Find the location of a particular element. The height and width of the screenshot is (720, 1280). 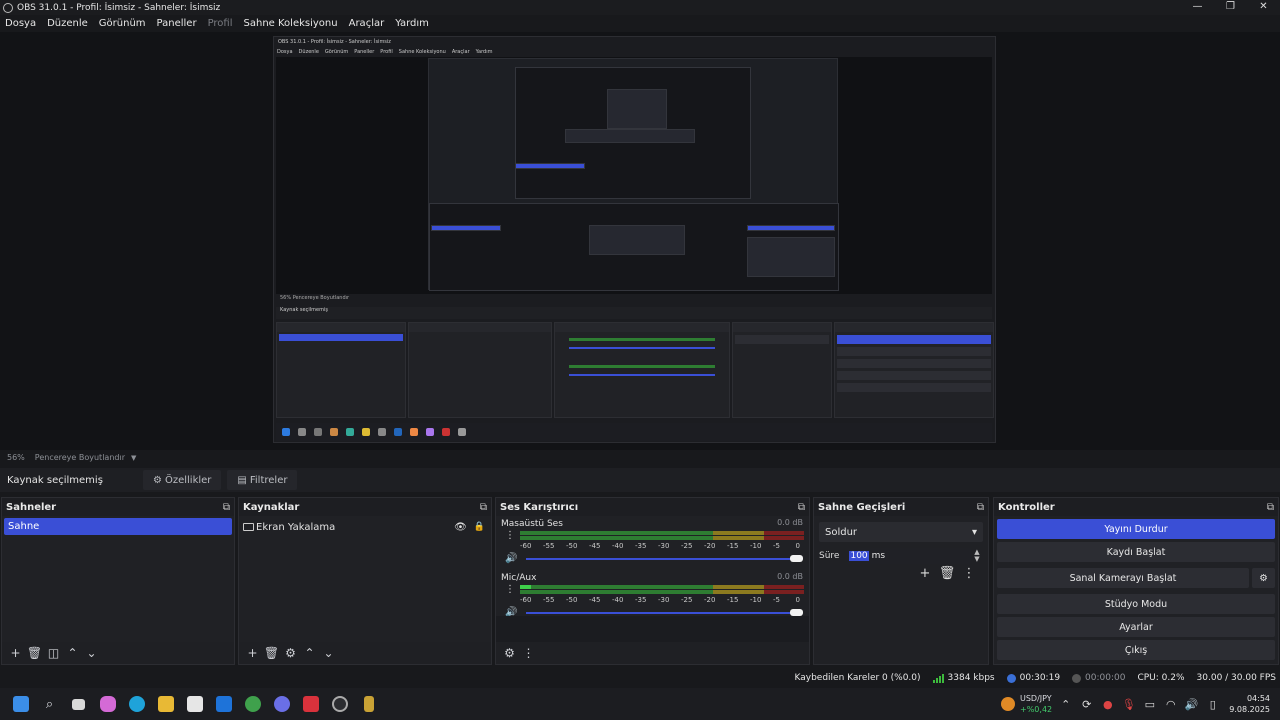

stock-ticker: USD/JPY +%0,42 is located at coordinates (1026, 704).